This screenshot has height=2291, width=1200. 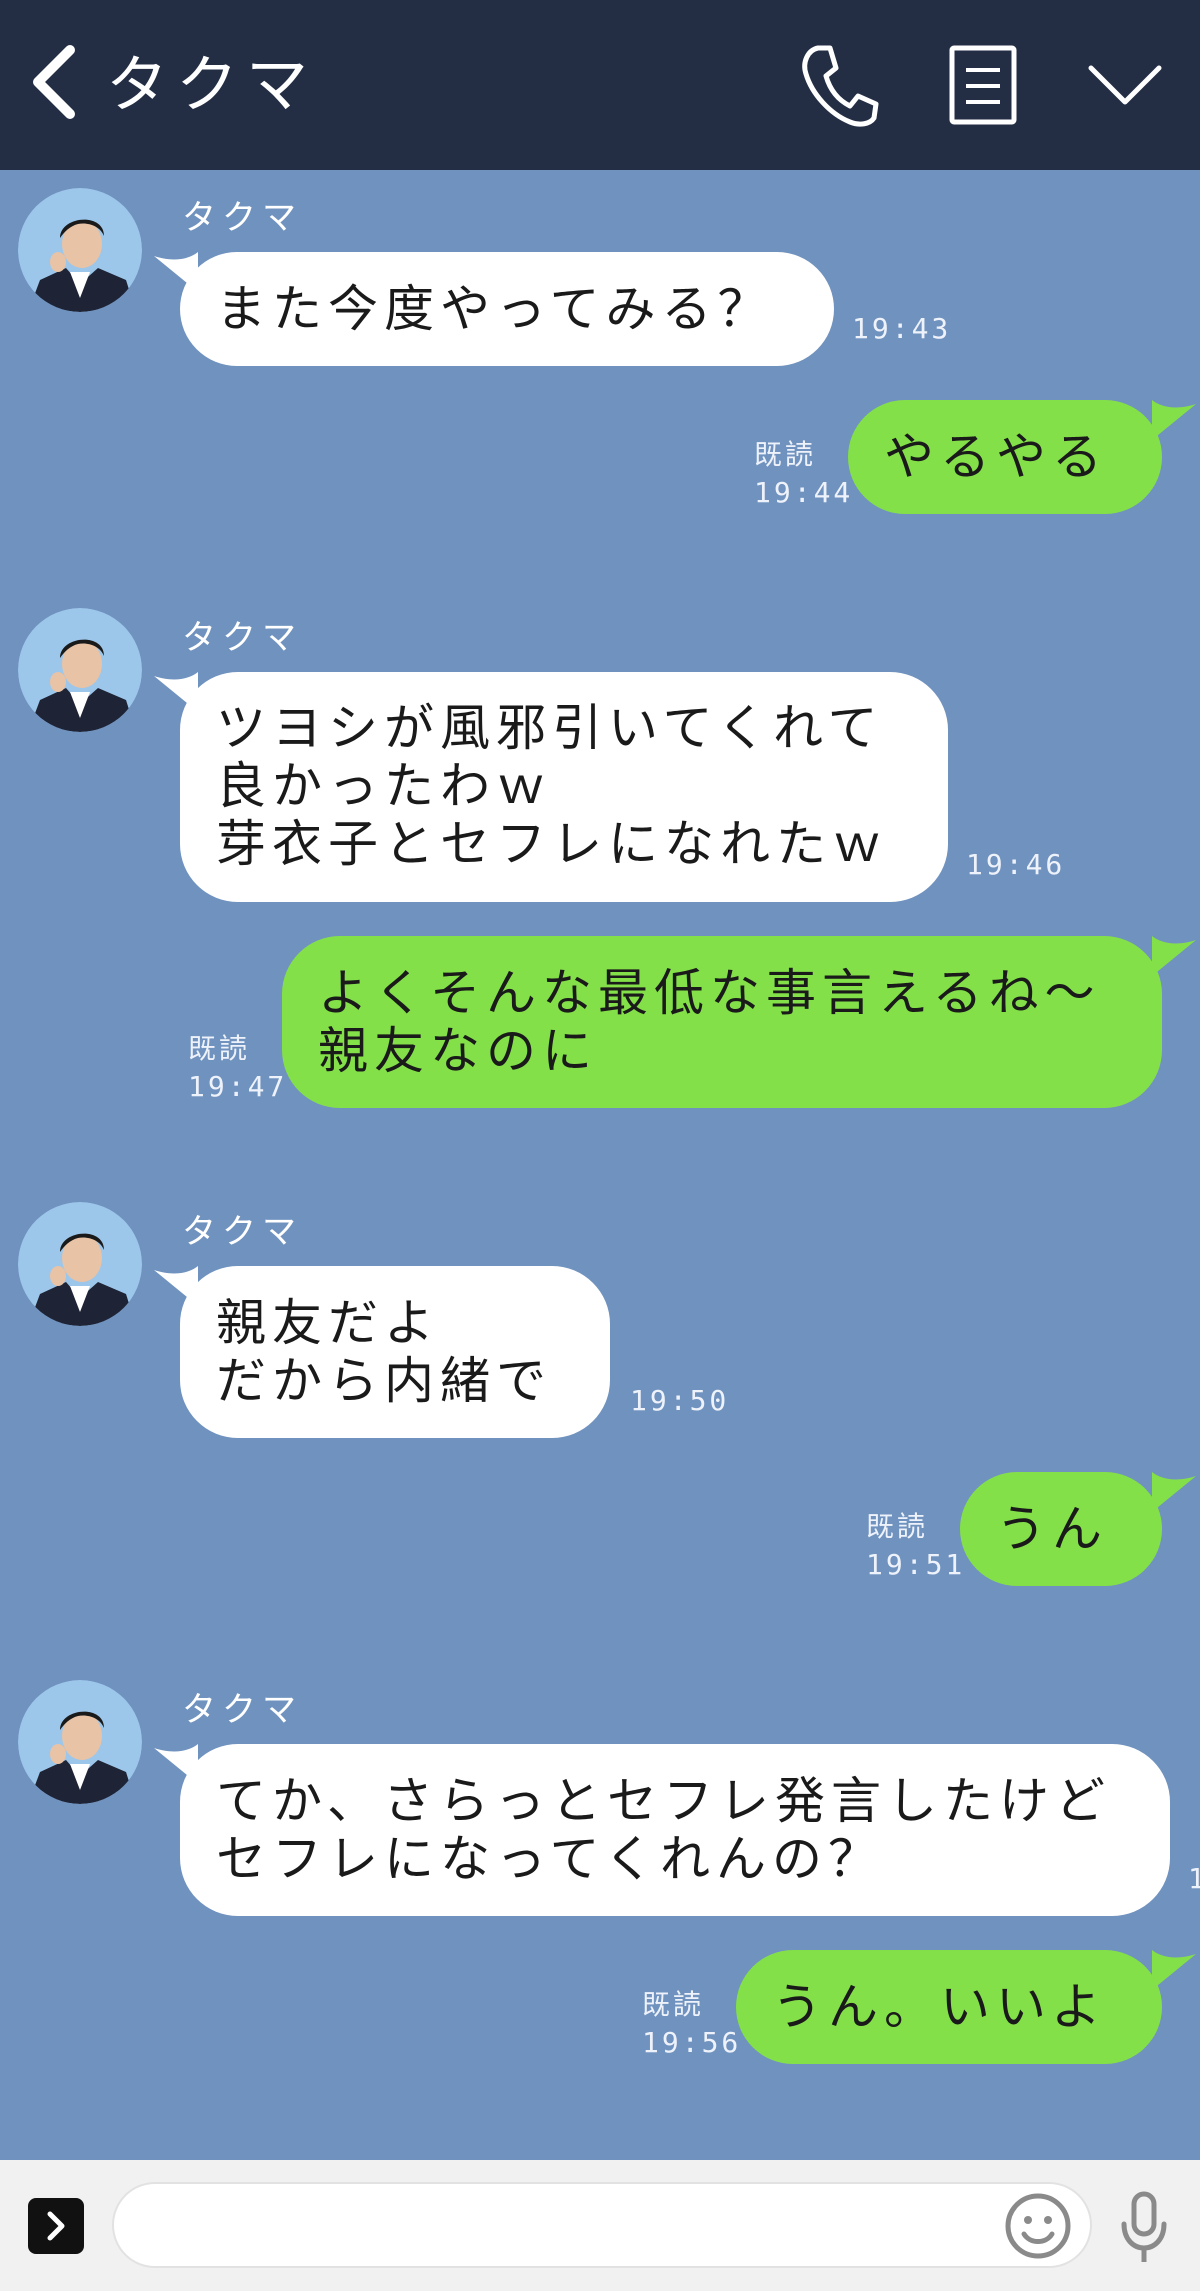 What do you see at coordinates (1061, 1529) in the screenshot?
I see `message-bubble: うん` at bounding box center [1061, 1529].